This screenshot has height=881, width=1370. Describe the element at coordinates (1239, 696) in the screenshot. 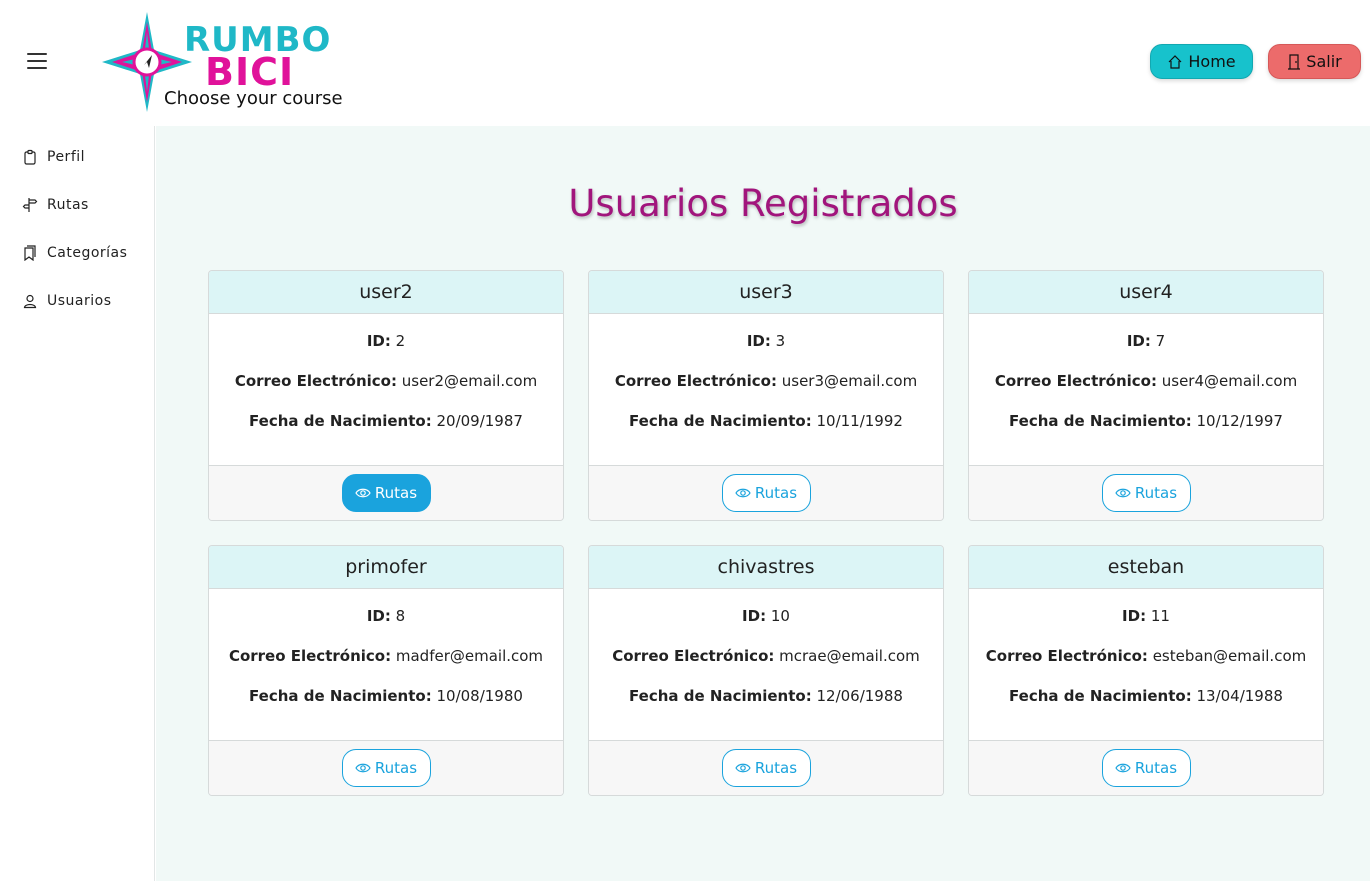

I see `user-birth-value: 13/04/1988` at that location.